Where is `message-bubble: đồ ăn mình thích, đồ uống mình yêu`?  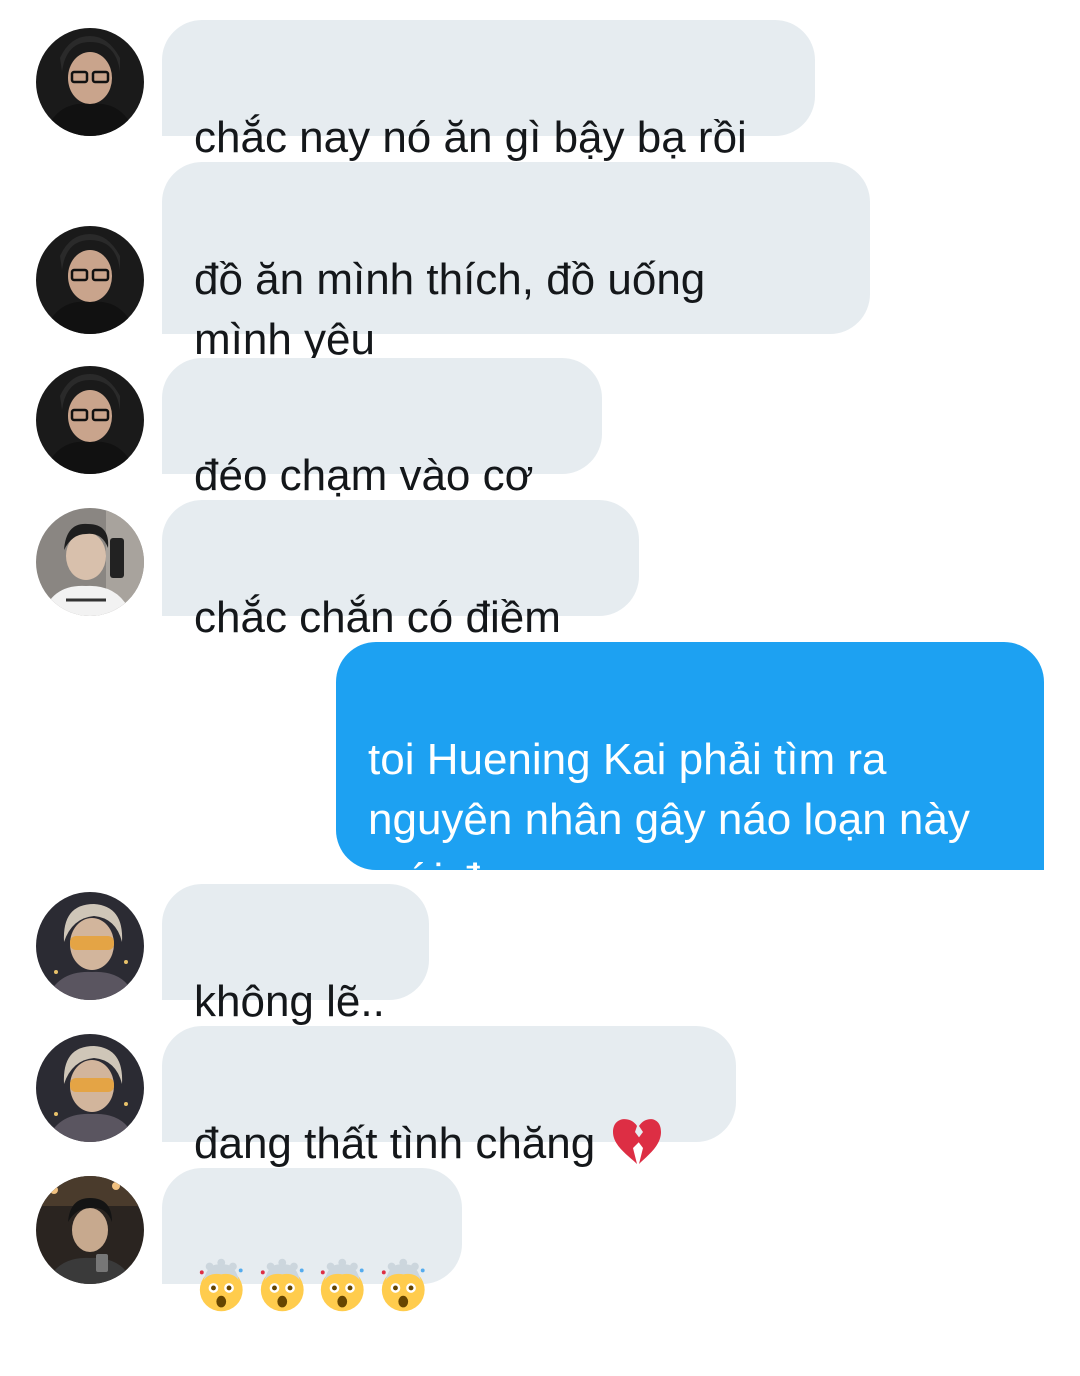 message-bubble: đồ ăn mình thích, đồ uống mình yêu is located at coordinates (516, 263).